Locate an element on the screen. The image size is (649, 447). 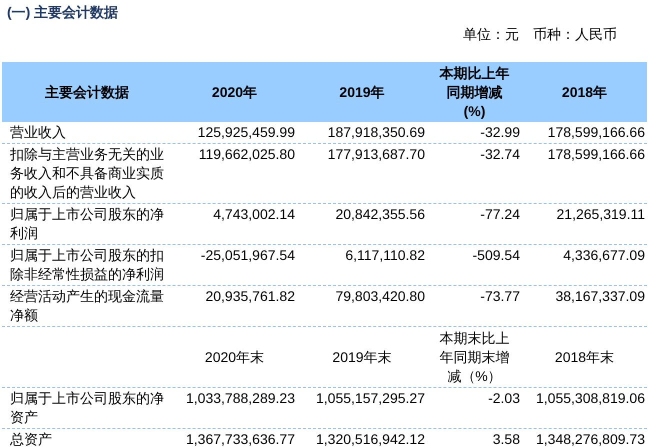
table-cell-text: -77.24 is located at coordinates (500, 214).